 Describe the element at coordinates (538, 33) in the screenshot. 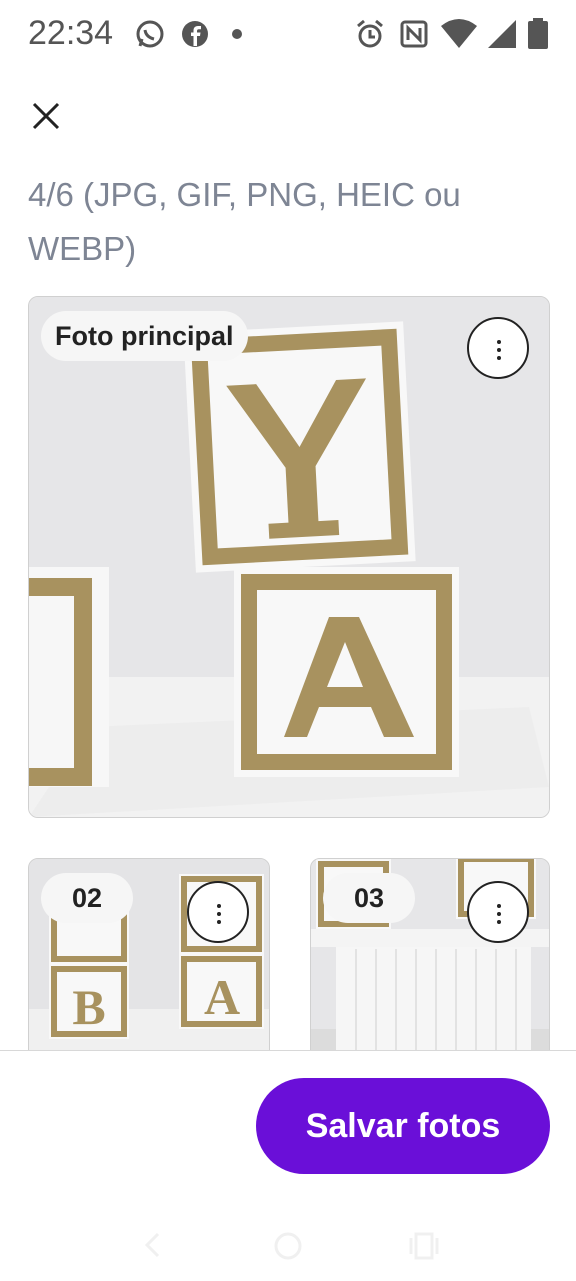

I see `battery-icon` at that location.